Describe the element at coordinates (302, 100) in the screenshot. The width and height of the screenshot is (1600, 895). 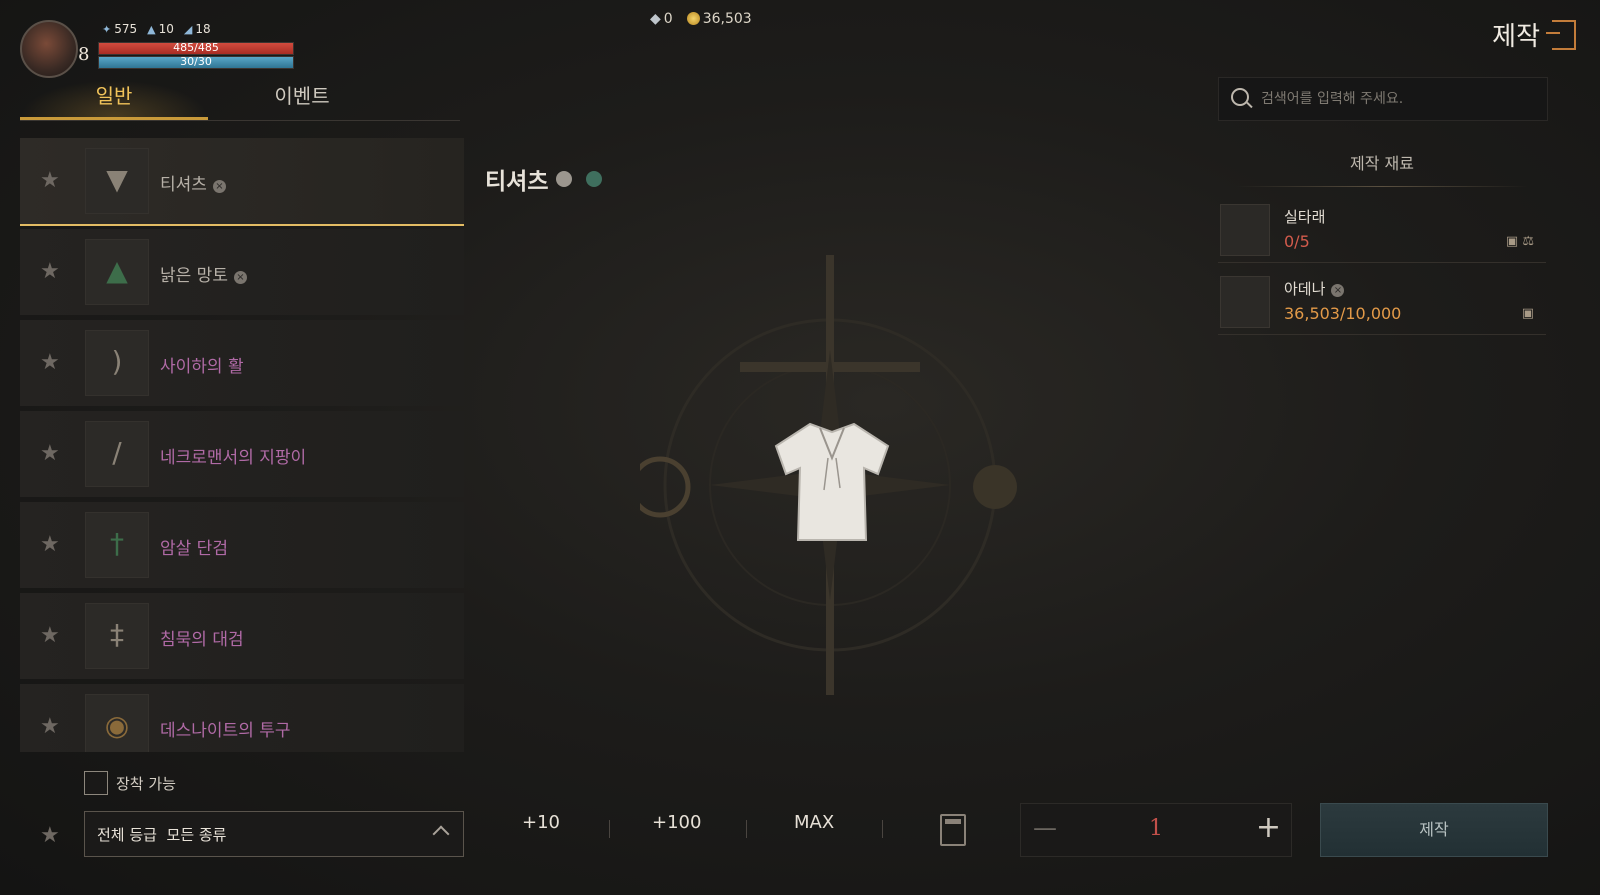
I see `tab-event: 이벤트` at that location.